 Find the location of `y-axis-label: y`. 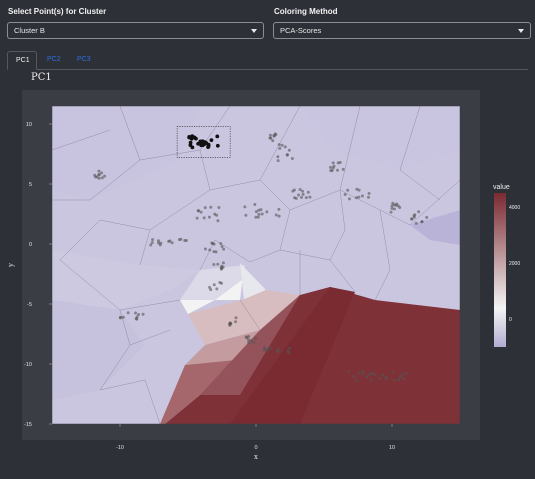

y-axis-label: y is located at coordinates (11, 265).